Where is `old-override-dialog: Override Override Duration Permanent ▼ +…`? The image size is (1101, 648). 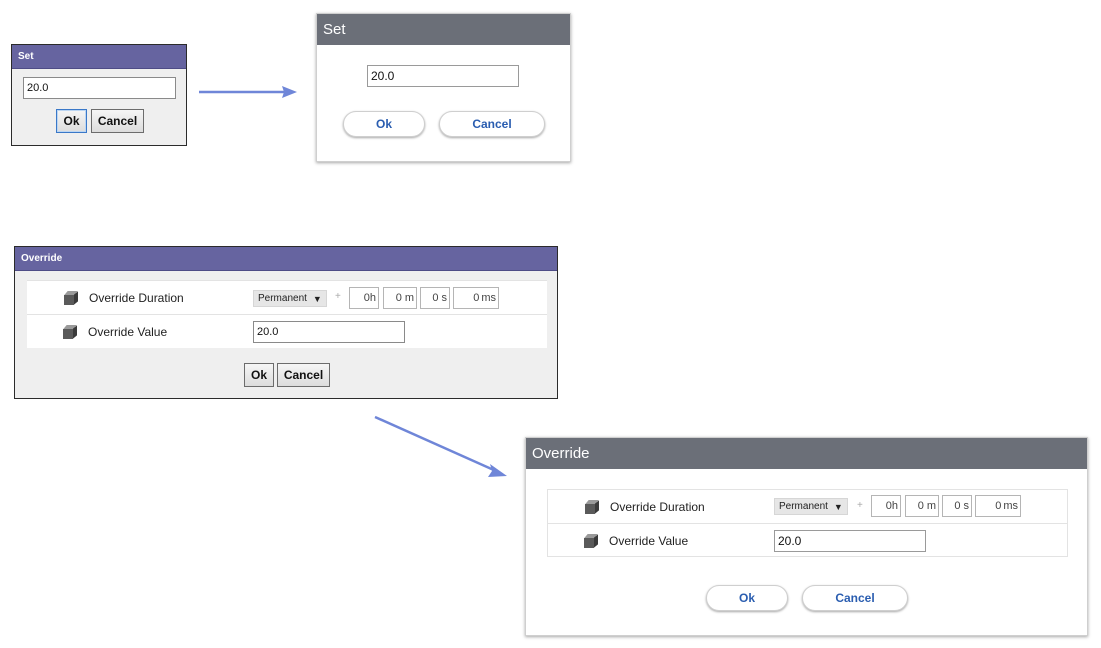
old-override-dialog: Override Override Duration Permanent ▼ +… is located at coordinates (286, 322).